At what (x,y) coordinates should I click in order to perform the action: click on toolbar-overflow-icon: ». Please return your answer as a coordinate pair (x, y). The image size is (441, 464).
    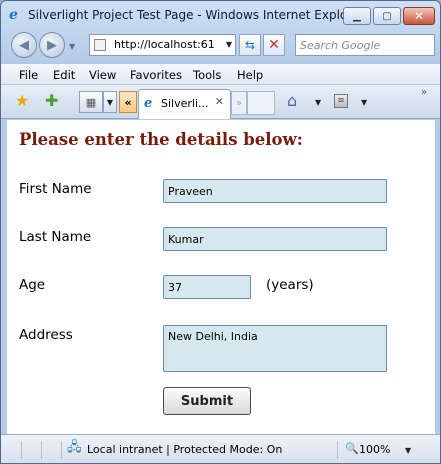
    Looking at the image, I should click on (424, 92).